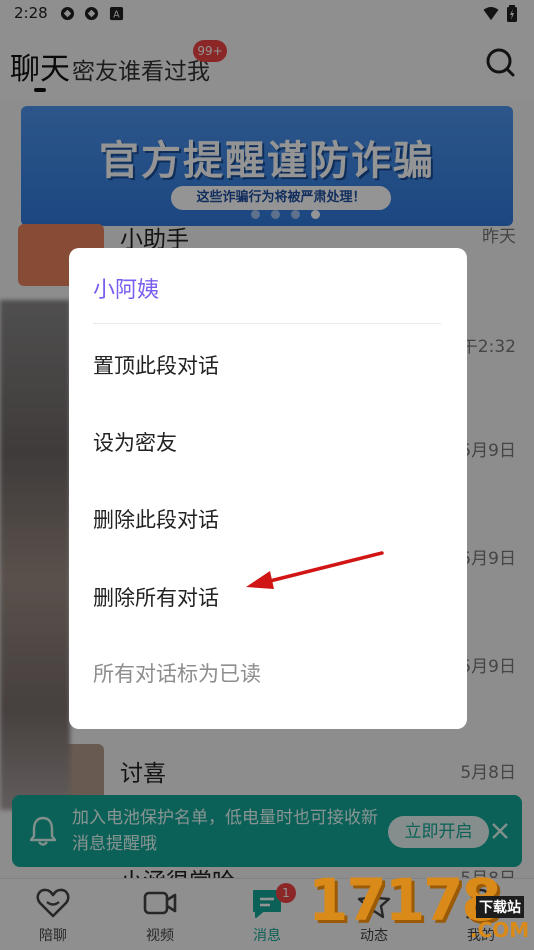 Image resolution: width=534 pixels, height=950 pixels. I want to click on delete-conversation-option: 删除此段对话, so click(268, 519).